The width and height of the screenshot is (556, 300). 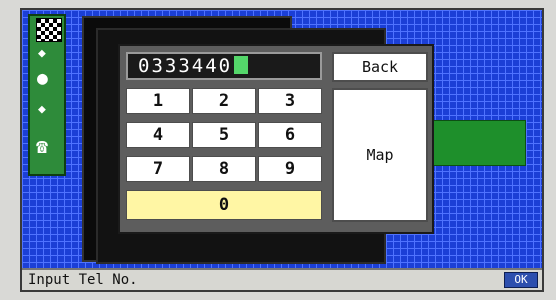 What do you see at coordinates (49, 30) in the screenshot?
I see `checkered-flag-icon` at bounding box center [49, 30].